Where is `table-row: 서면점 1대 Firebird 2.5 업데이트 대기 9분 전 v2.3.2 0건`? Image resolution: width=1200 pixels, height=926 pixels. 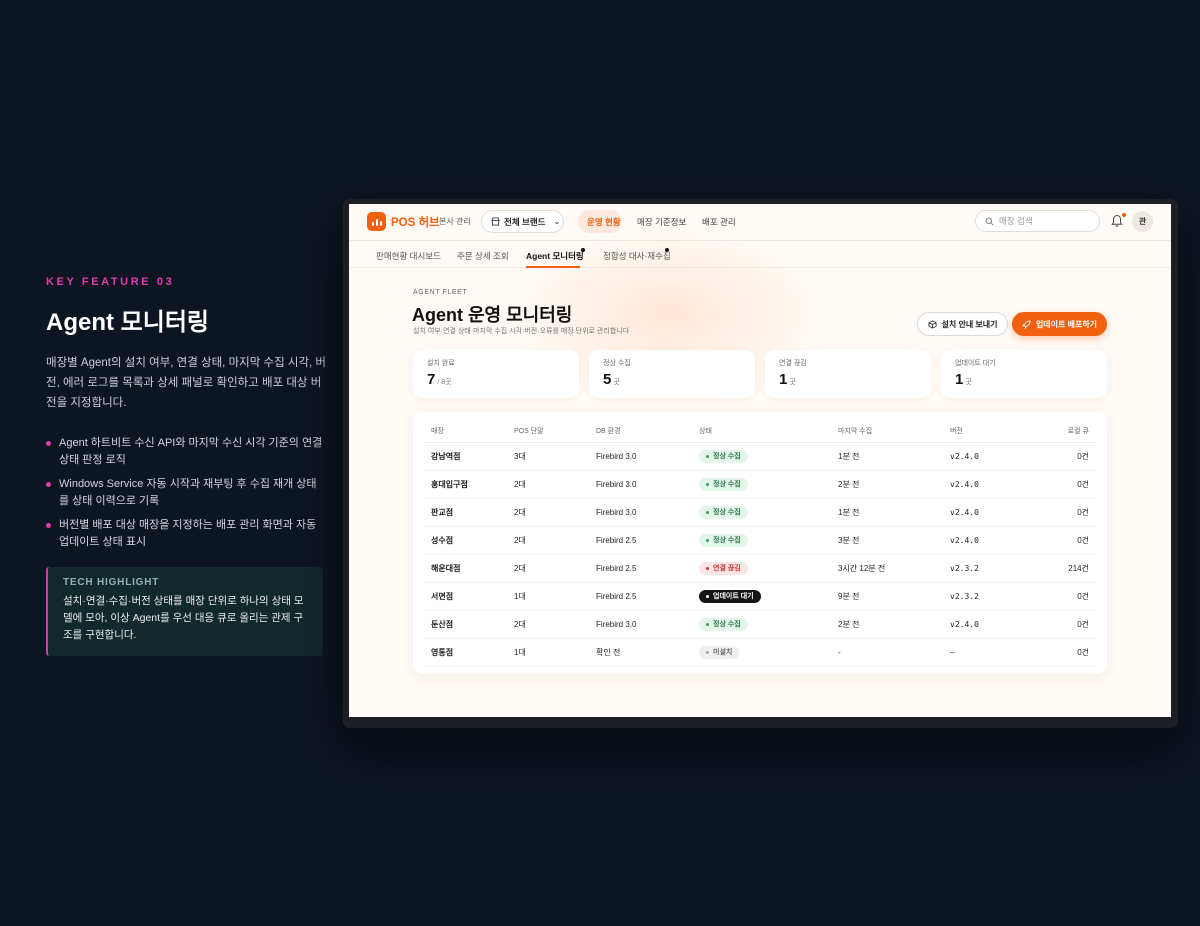 table-row: 서면점 1대 Firebird 2.5 업데이트 대기 9분 전 v2.3.2 0건 is located at coordinates (760, 596).